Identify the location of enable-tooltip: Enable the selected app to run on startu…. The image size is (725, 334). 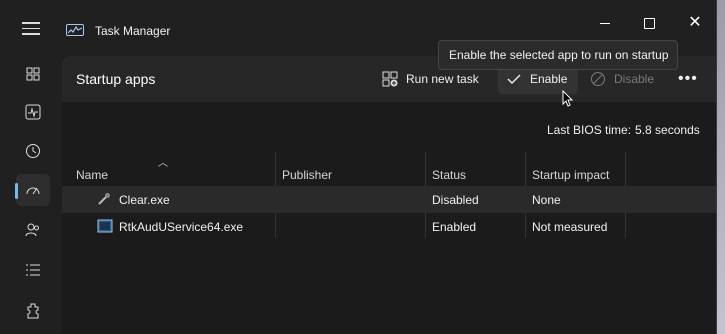
(558, 55).